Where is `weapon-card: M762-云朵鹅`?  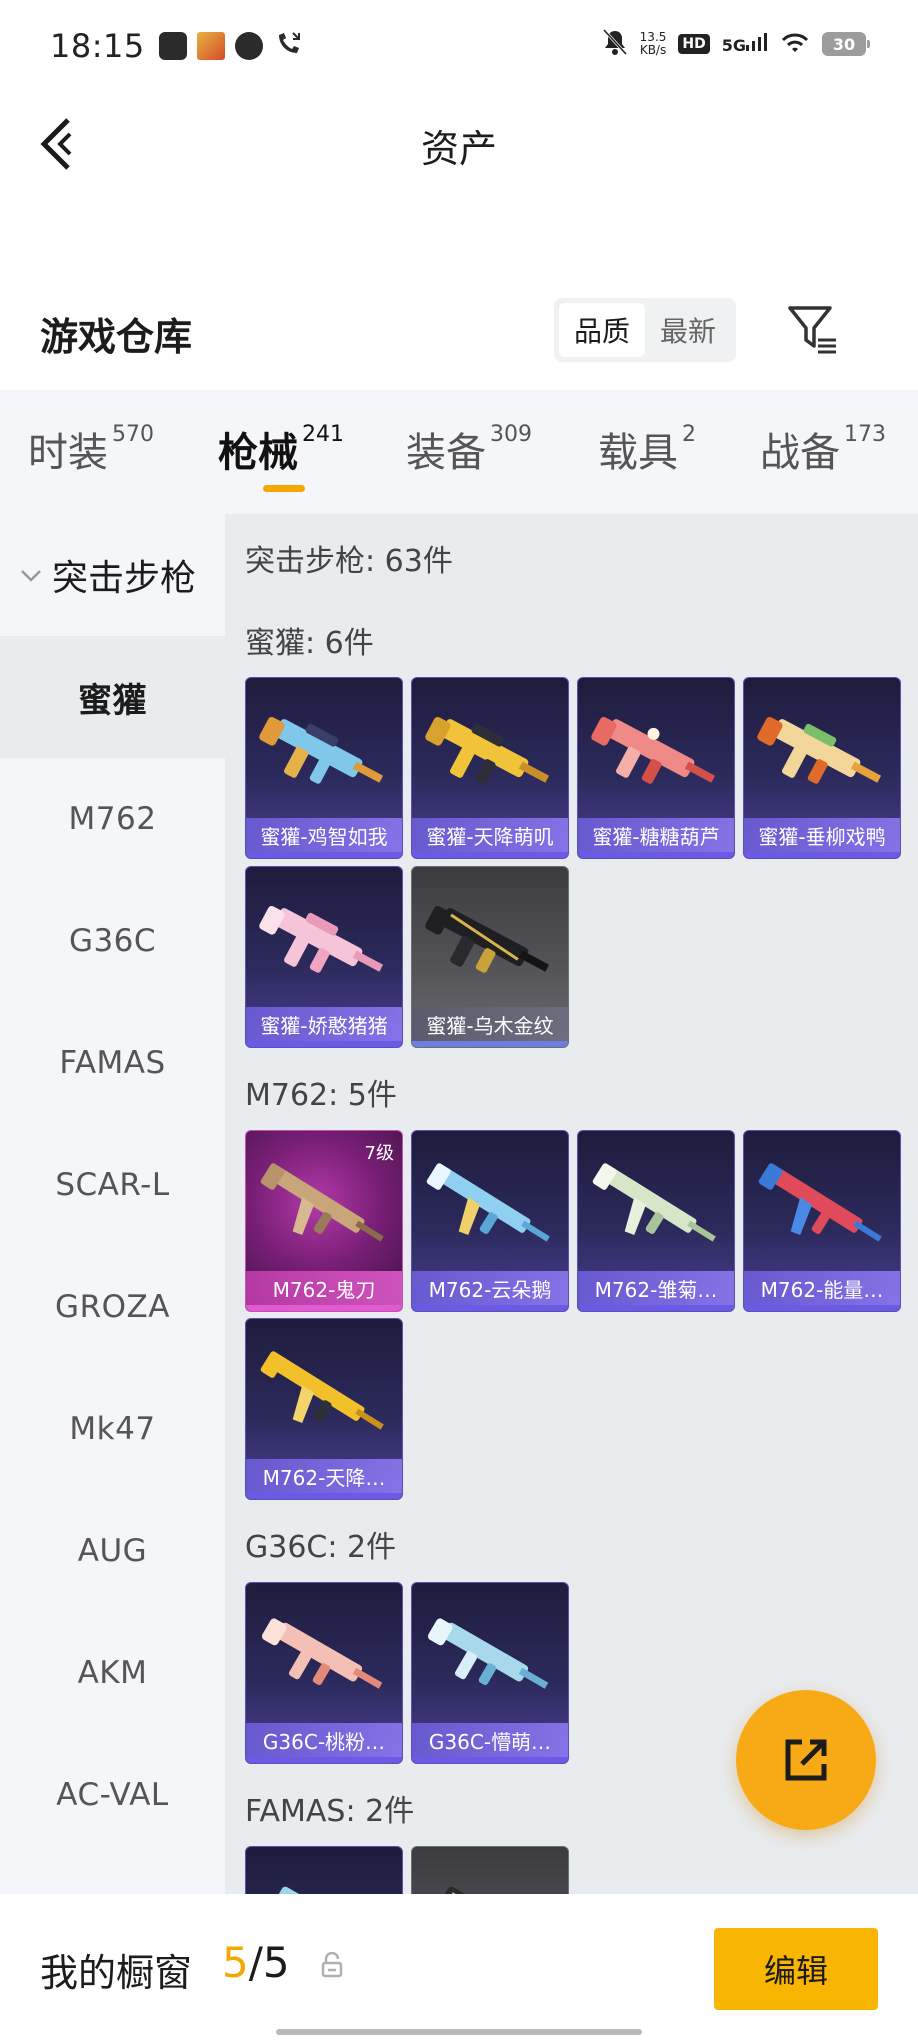 weapon-card: M762-云朵鹅 is located at coordinates (490, 1221).